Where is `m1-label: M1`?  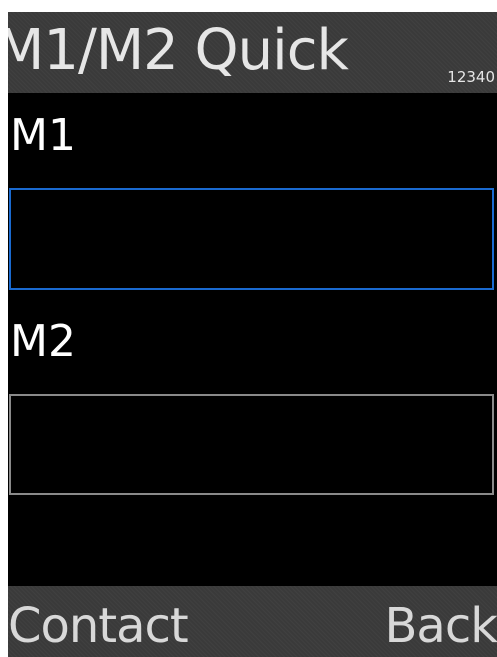
m1-label: M1 is located at coordinates (43, 135).